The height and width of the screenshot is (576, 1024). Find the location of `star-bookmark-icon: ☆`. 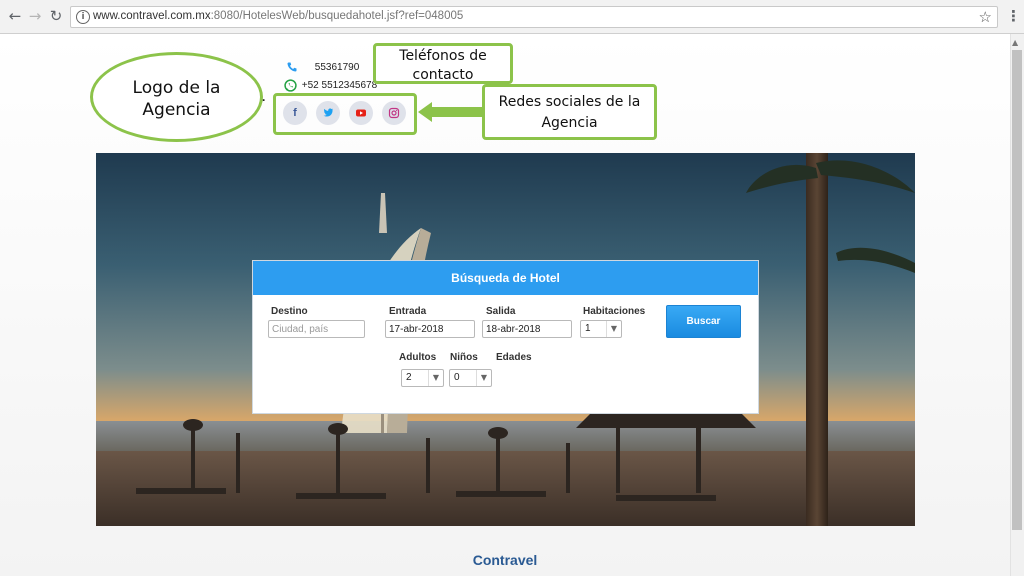

star-bookmark-icon: ☆ is located at coordinates (985, 17).